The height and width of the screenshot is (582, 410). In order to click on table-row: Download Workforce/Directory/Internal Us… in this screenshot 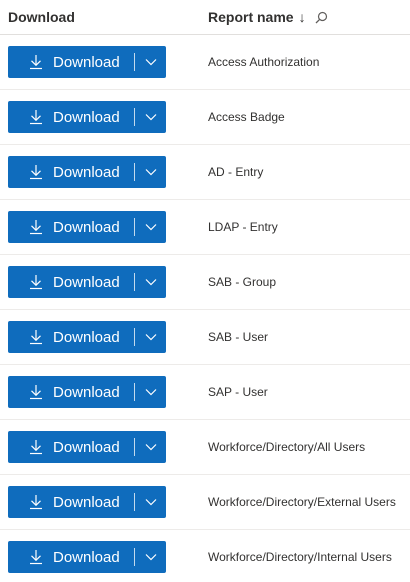, I will do `click(205, 556)`.